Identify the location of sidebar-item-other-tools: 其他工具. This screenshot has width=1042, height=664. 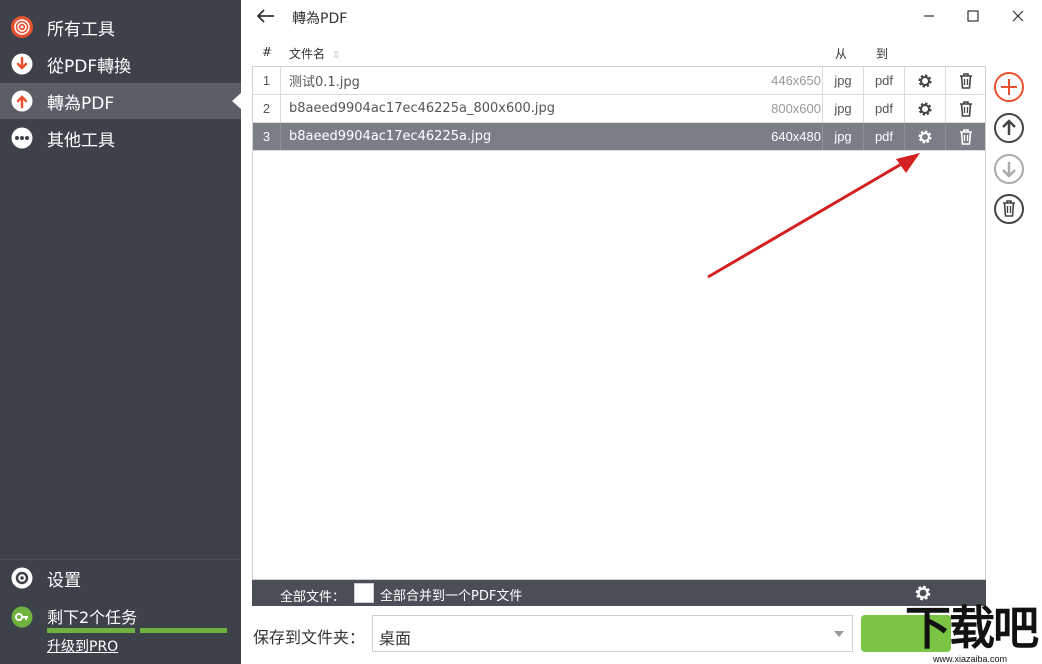
(120, 138).